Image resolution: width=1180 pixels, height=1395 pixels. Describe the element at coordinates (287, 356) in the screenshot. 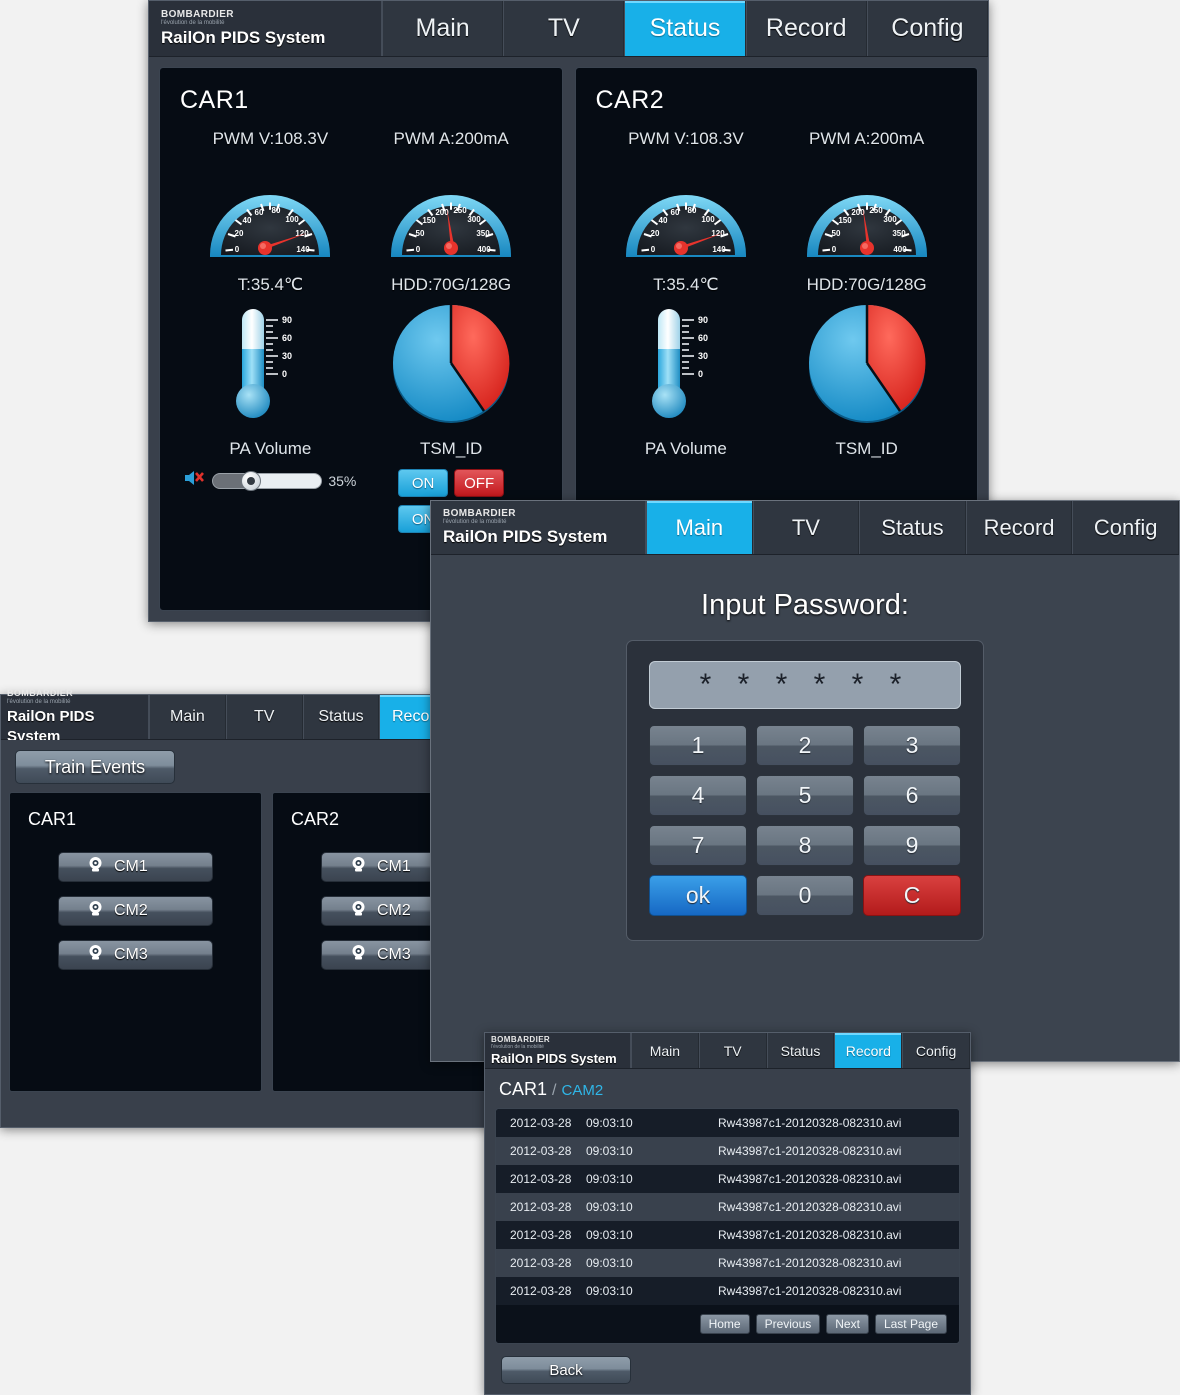

I see `svg-text: 30` at that location.